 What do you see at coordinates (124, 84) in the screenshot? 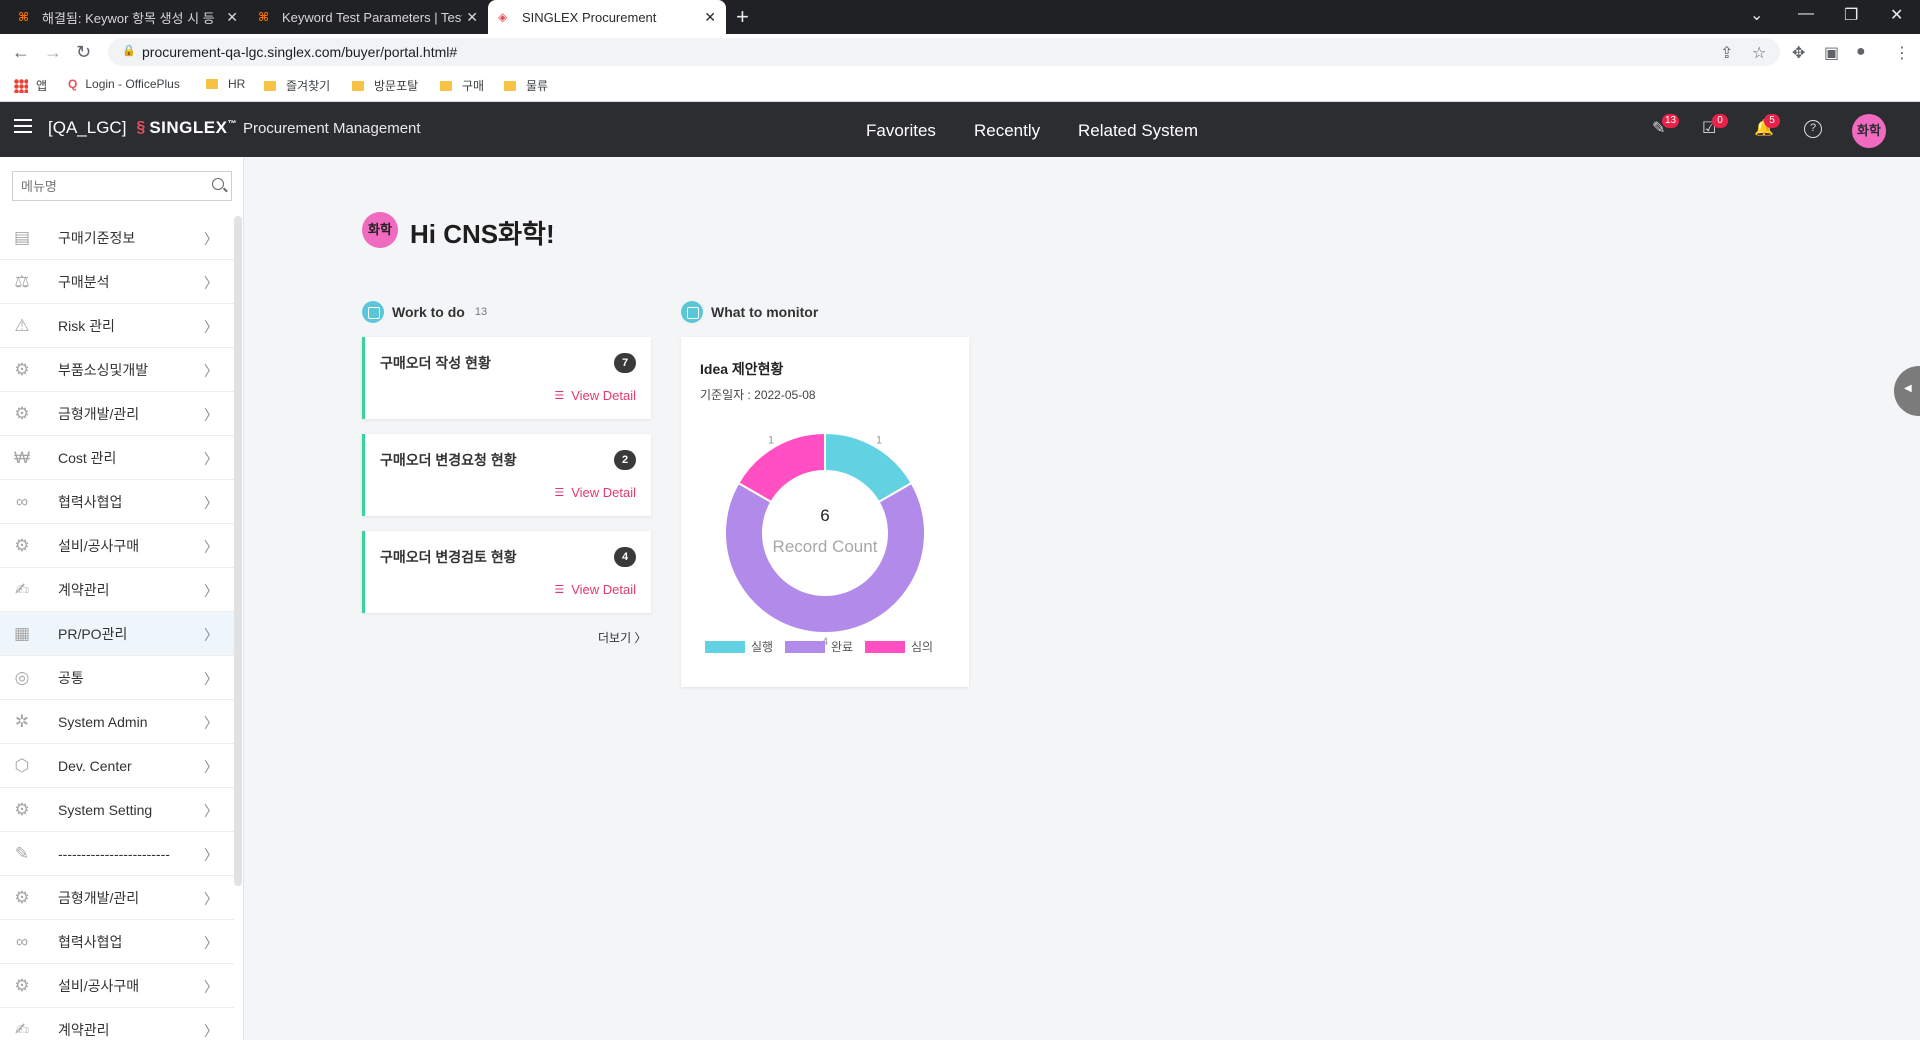
I see `bookmark-officeplus: Q Login - OfficePlus` at bounding box center [124, 84].